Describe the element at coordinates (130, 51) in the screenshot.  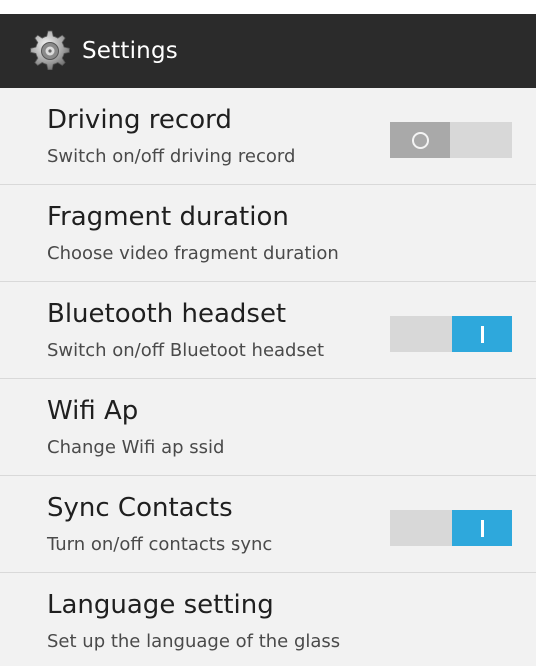
I see `page-title: Settings` at that location.